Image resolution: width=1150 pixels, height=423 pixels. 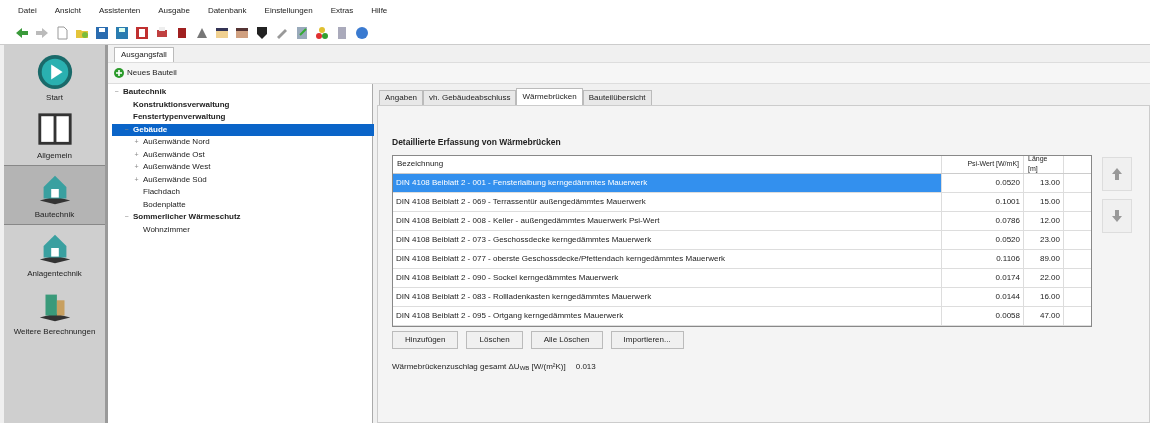 What do you see at coordinates (667, 258) in the screenshot?
I see `table-cell: DIN 4108 Beiblatt 2 - 077 - oberste Geschossdecke/Pfettendach kerngedämmtes Mauerwerk` at bounding box center [667, 258].